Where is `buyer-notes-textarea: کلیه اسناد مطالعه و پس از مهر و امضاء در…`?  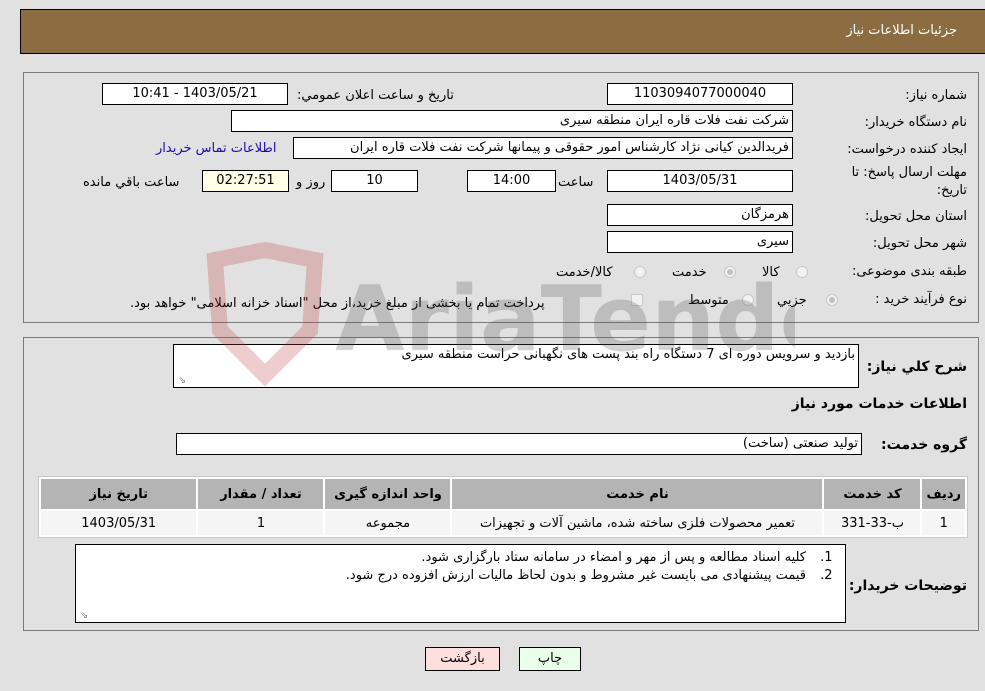
buyer-notes-textarea: کلیه اسناد مطالعه و پس از مهر و امضاء در… is located at coordinates (460, 583).